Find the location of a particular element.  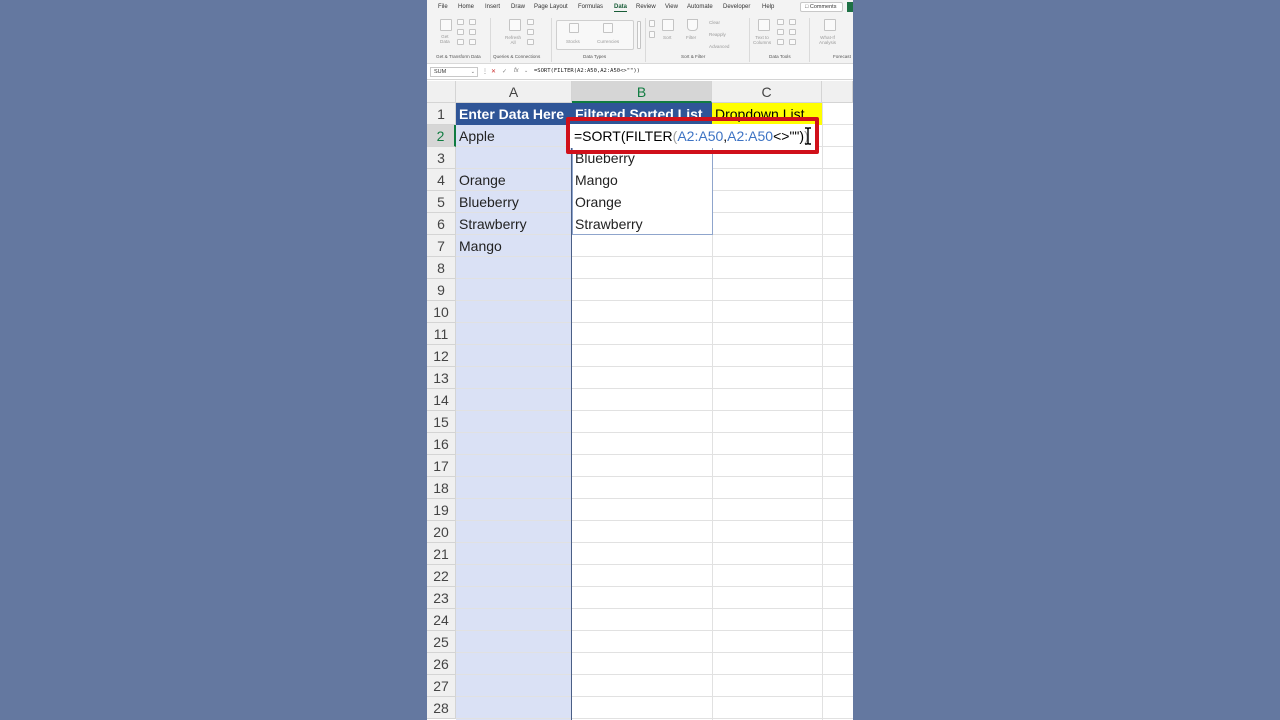

tab-data: Data is located at coordinates (621, 8).